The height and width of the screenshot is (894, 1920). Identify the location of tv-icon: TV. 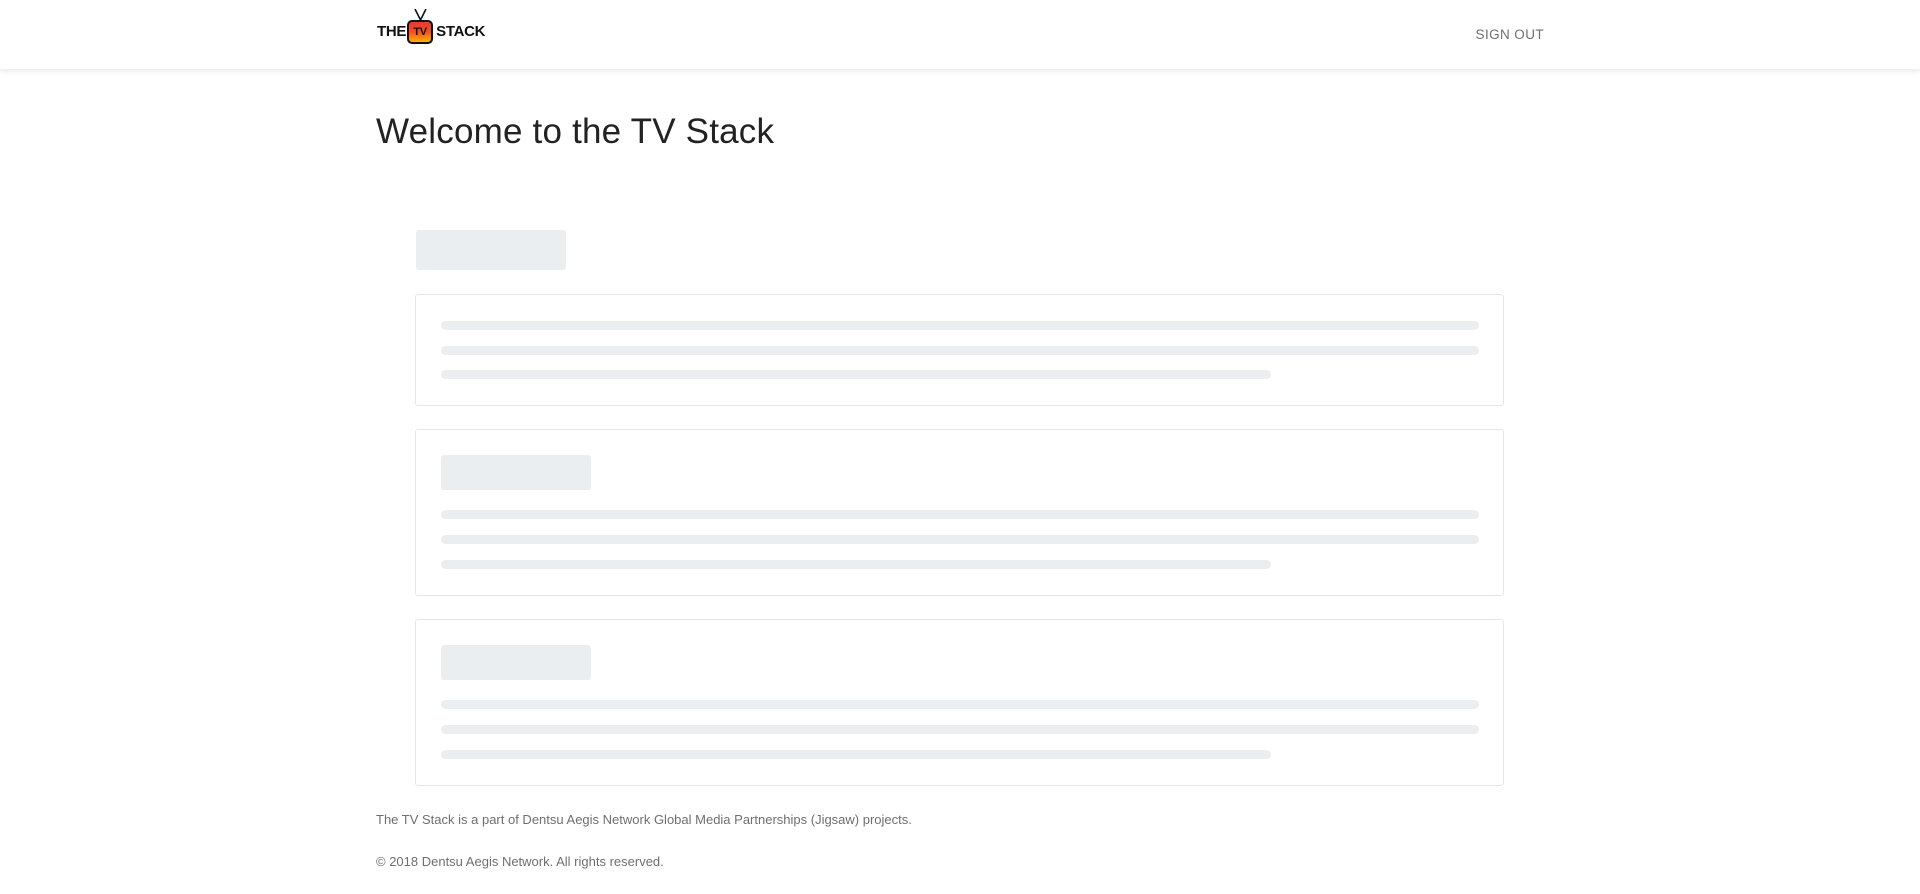
(421, 27).